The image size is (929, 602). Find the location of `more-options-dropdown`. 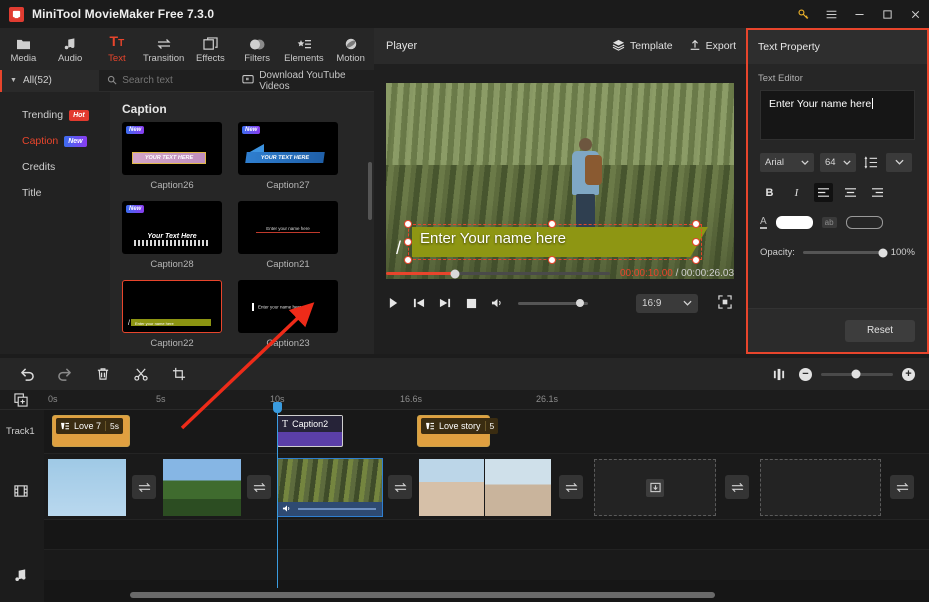

more-options-dropdown is located at coordinates (899, 162).